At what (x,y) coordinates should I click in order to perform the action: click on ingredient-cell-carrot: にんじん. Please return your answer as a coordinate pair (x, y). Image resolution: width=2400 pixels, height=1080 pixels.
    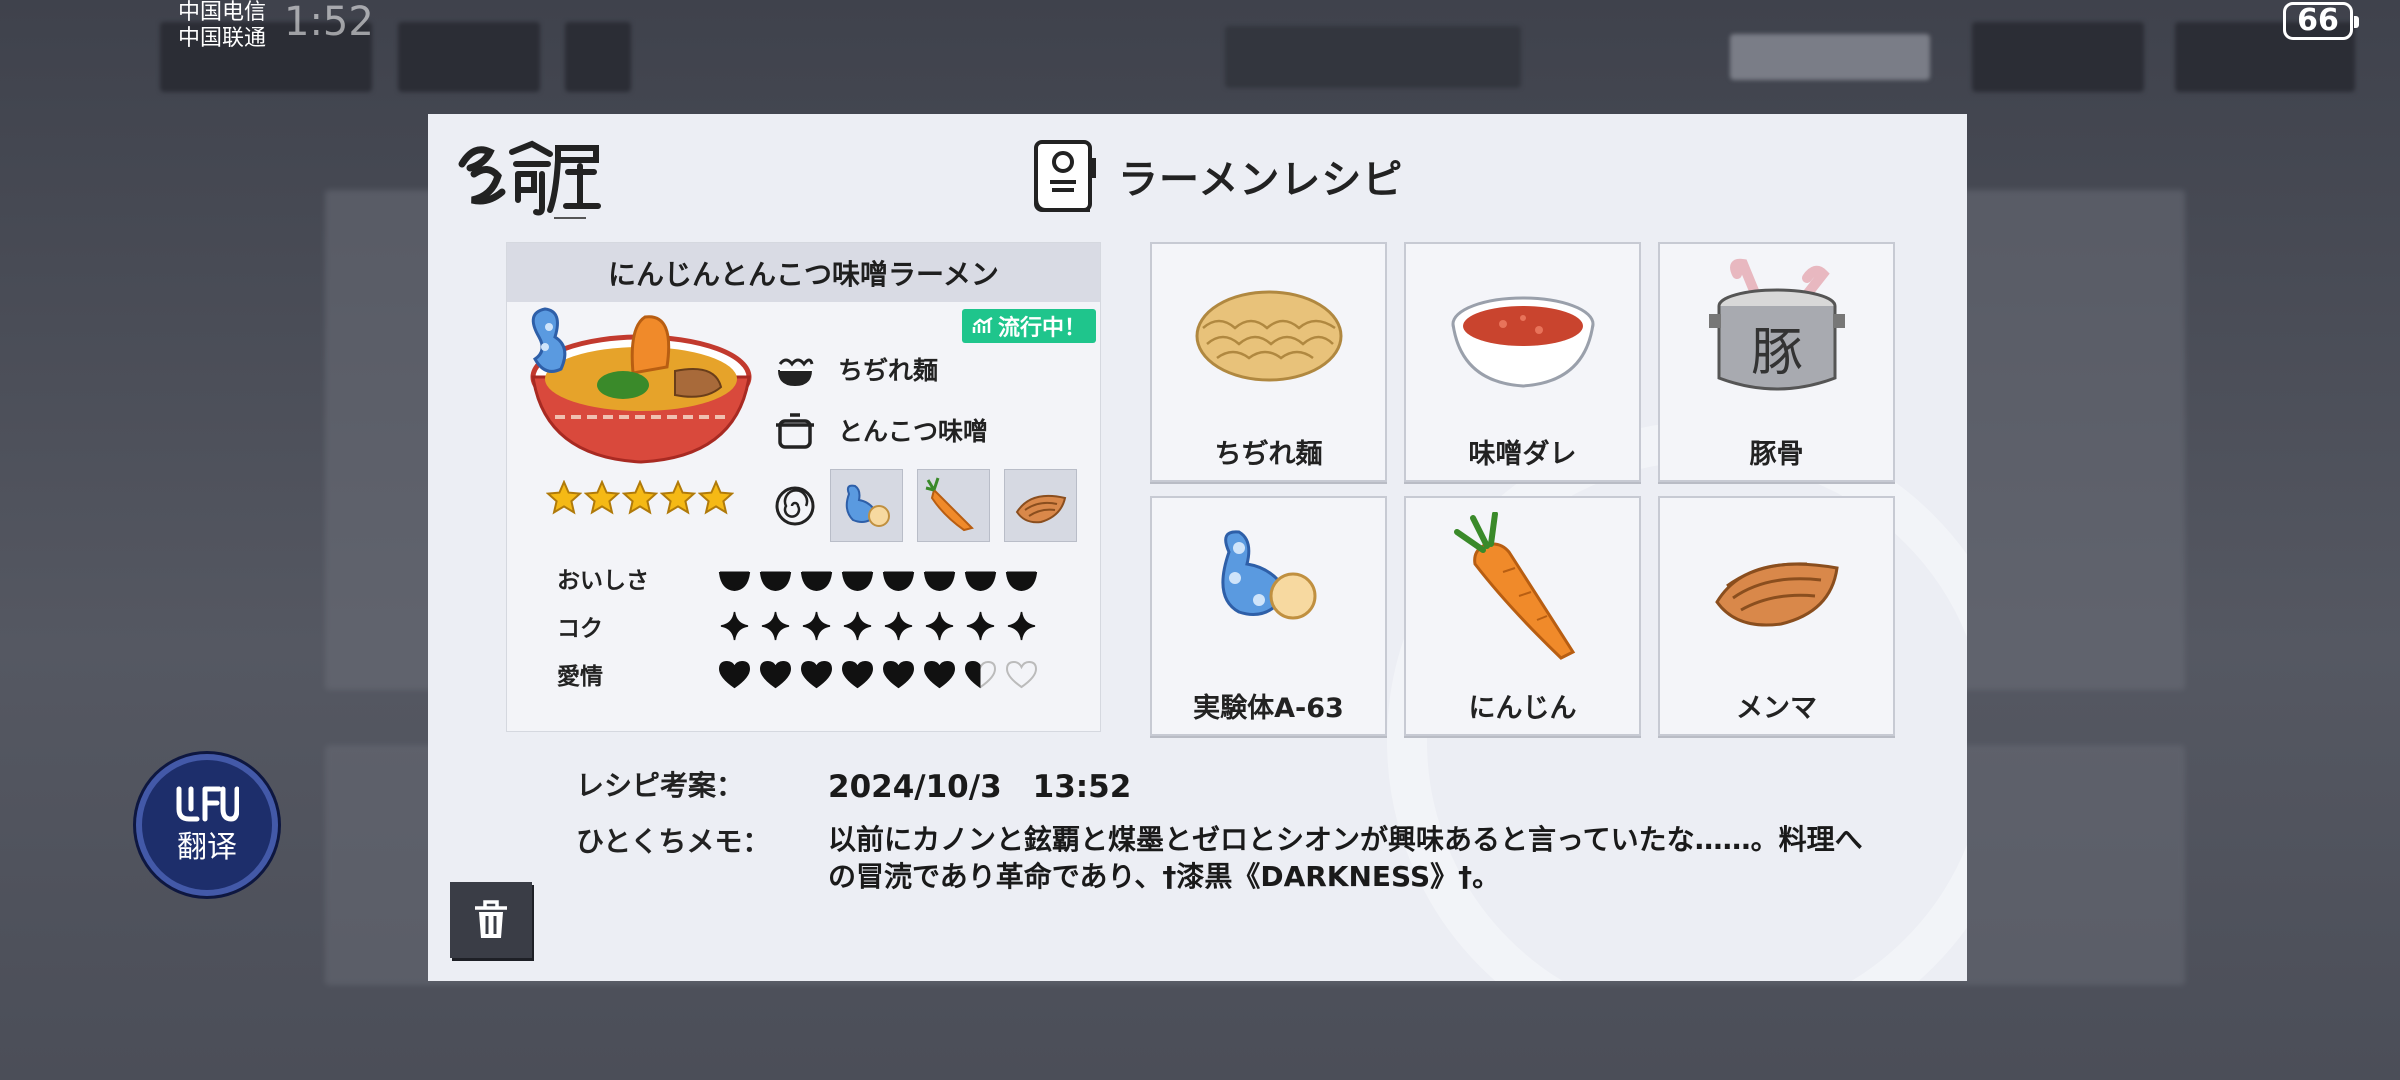
    Looking at the image, I should click on (1522, 616).